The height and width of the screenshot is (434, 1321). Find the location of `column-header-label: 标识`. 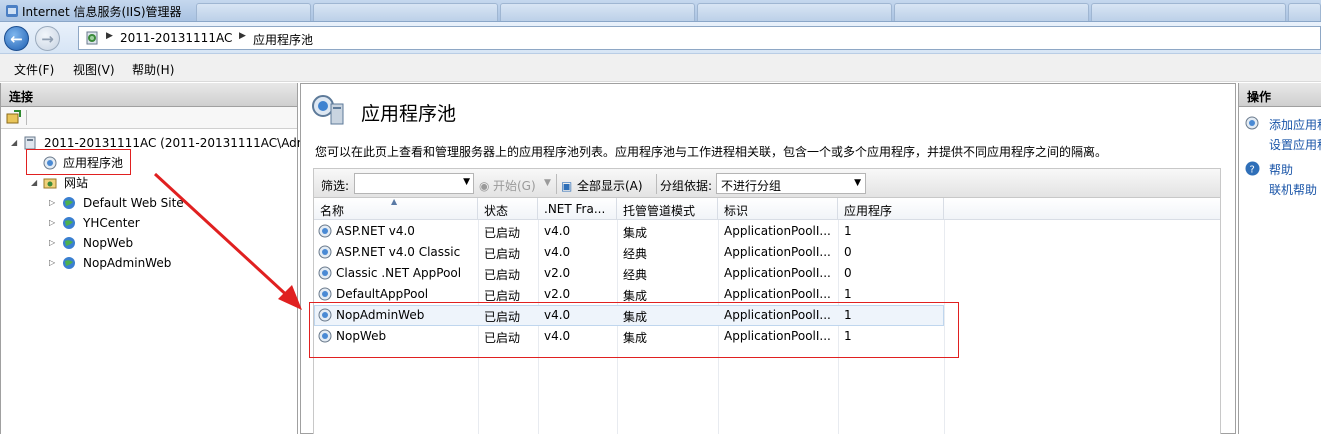

column-header-label: 标识 is located at coordinates (736, 211).